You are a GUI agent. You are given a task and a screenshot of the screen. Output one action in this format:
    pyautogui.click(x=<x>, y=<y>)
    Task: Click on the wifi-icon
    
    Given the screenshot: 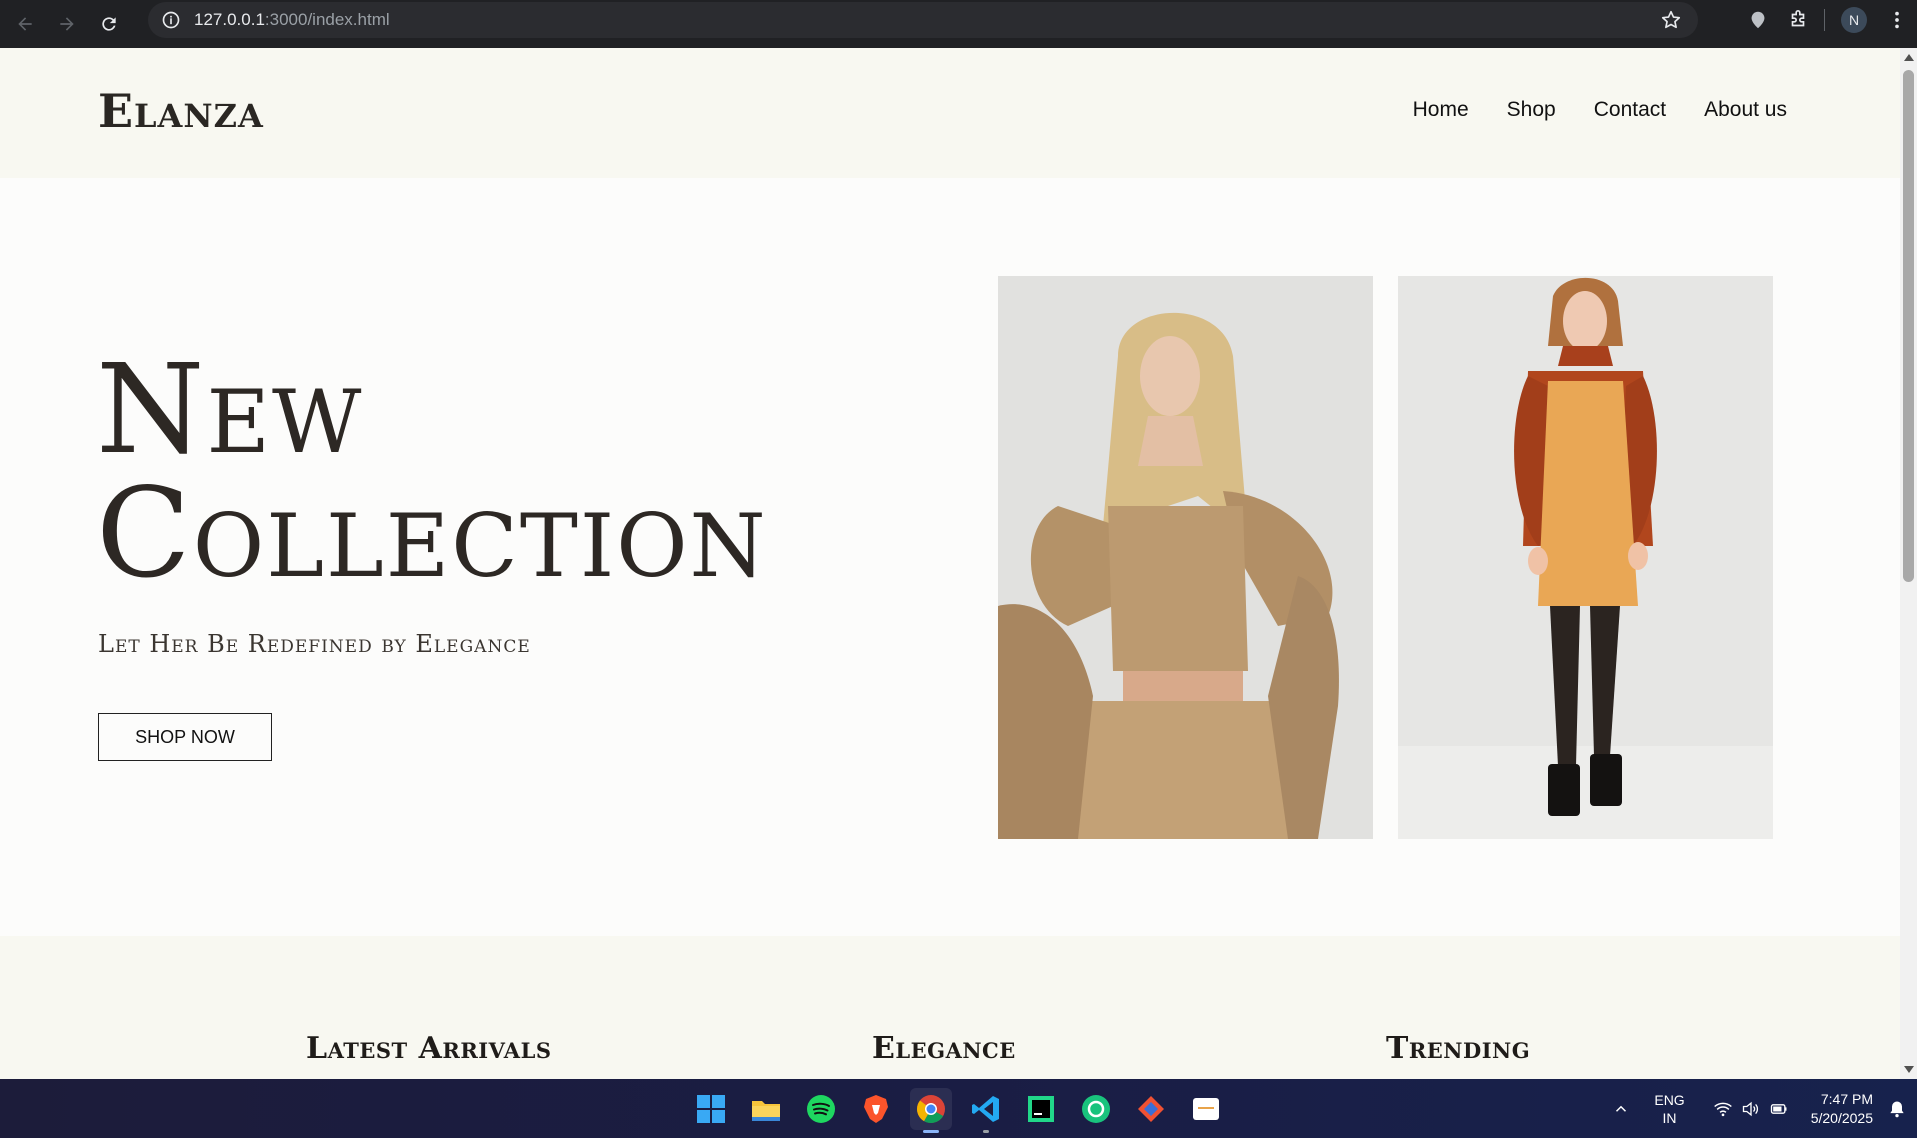 What is the action you would take?
    pyautogui.click(x=1722, y=1109)
    